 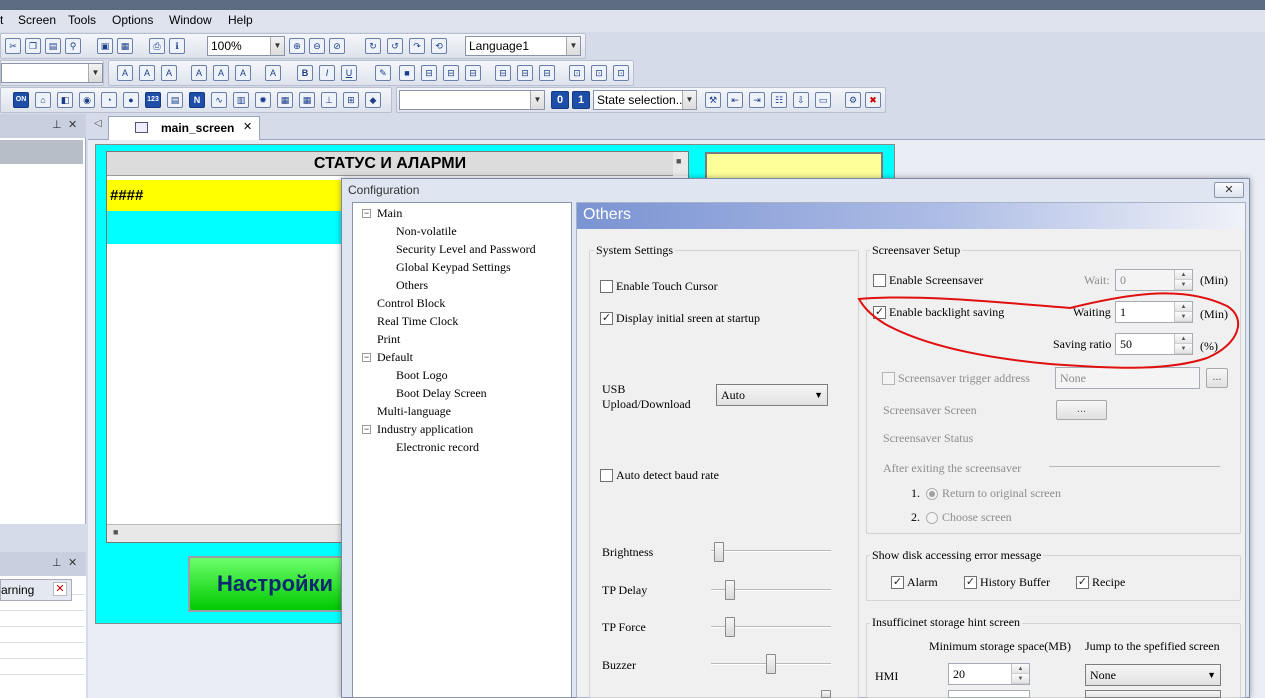 I want to click on tree-item: Multi-language, so click(x=414, y=411).